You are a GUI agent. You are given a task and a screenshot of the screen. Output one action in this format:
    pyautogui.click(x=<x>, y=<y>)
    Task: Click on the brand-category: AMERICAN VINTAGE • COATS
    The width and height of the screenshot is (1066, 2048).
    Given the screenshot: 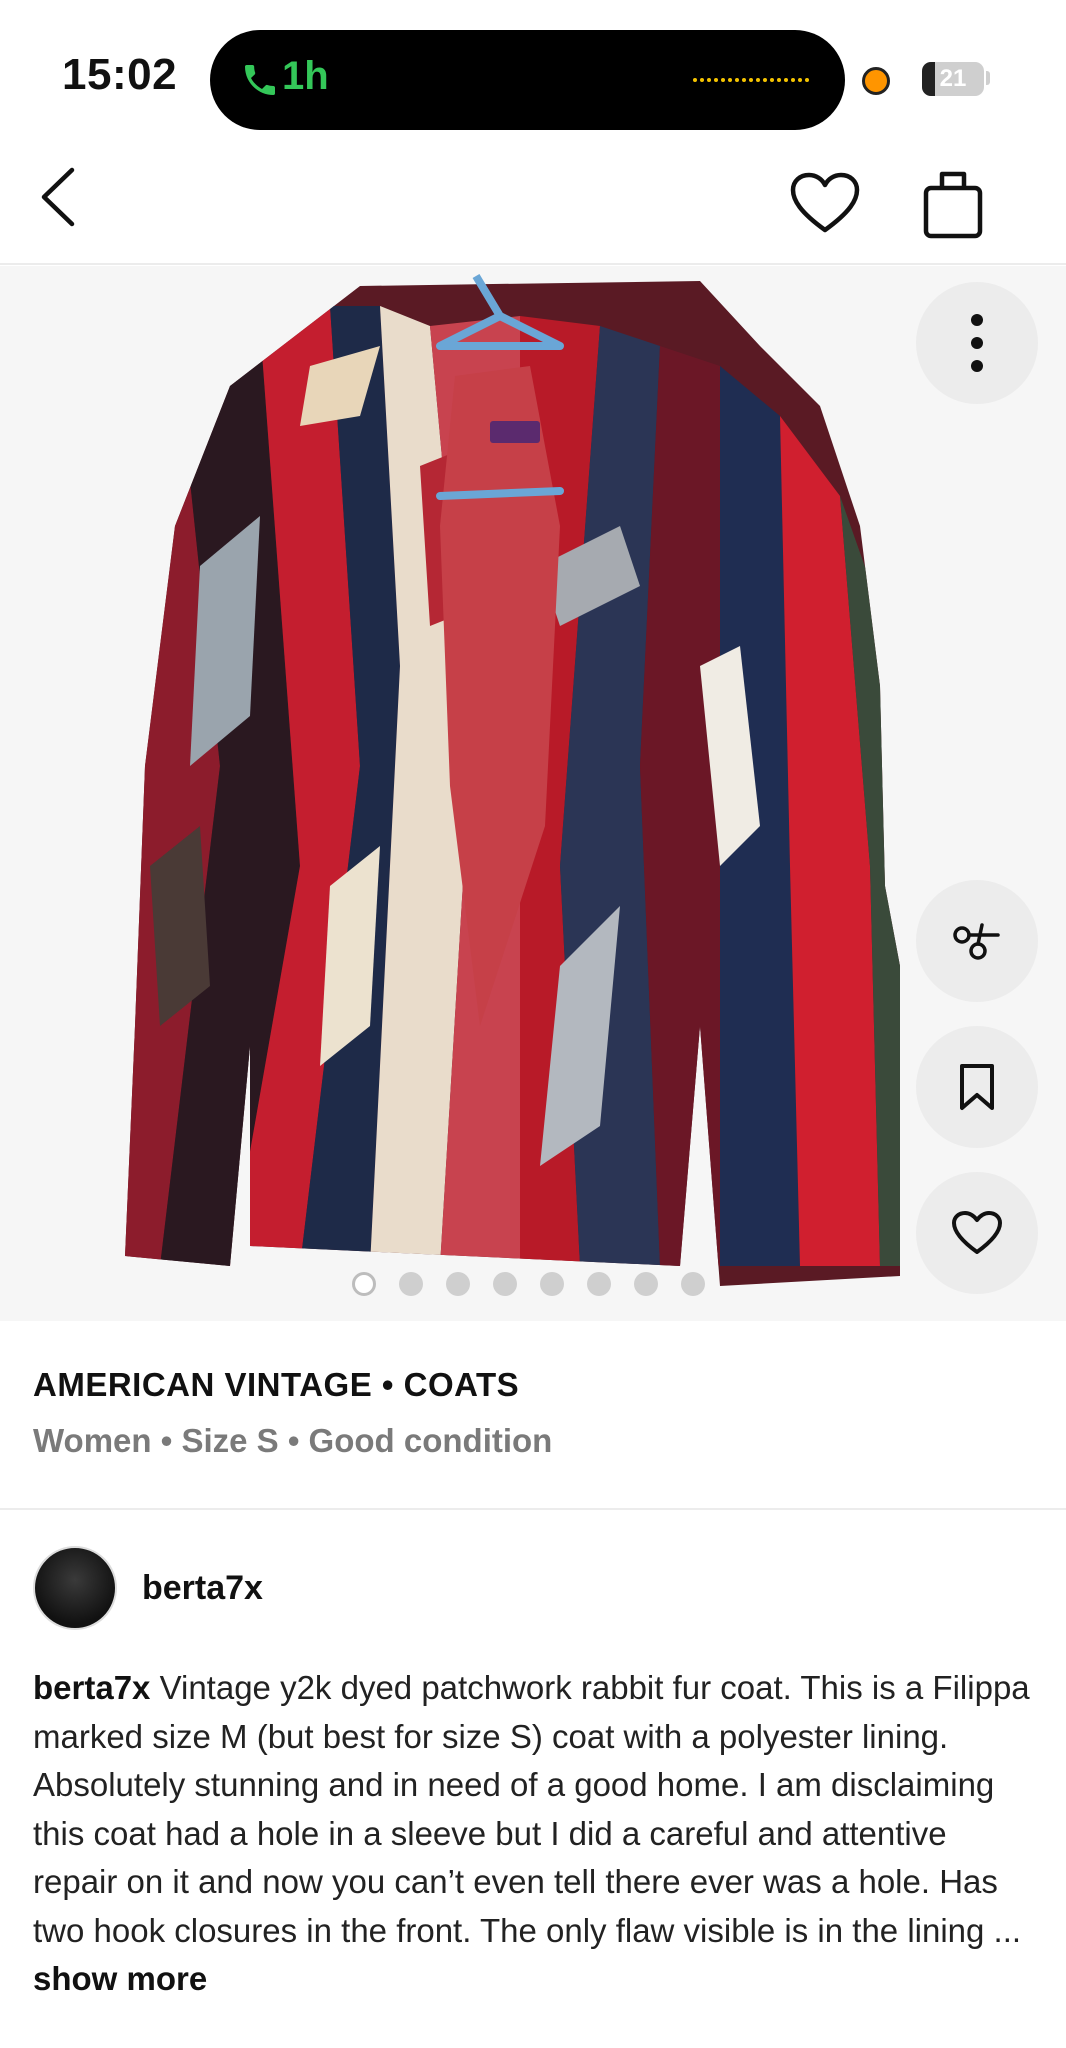 What is the action you would take?
    pyautogui.click(x=276, y=1385)
    